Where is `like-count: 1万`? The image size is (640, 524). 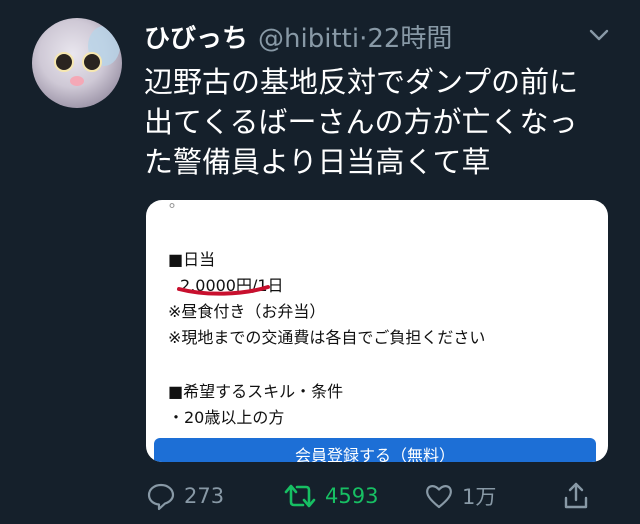
like-count: 1万 is located at coordinates (479, 497).